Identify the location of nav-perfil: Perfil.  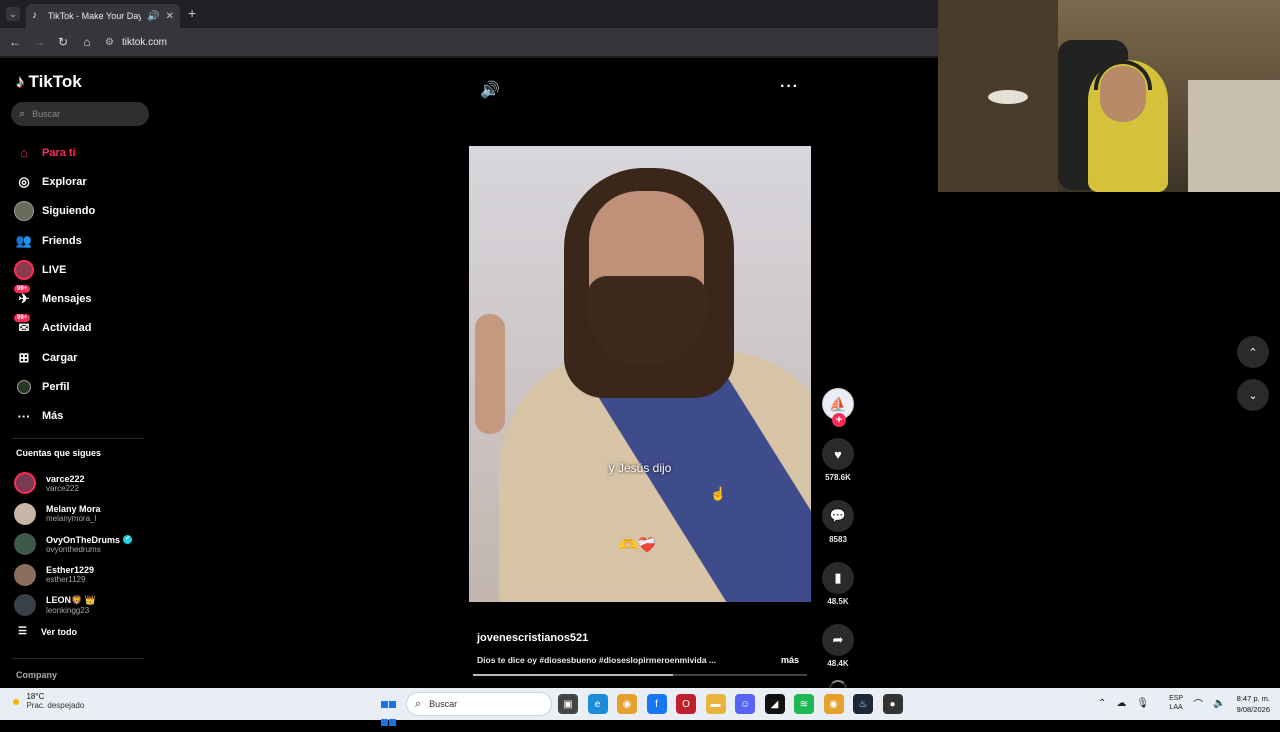
(54, 386).